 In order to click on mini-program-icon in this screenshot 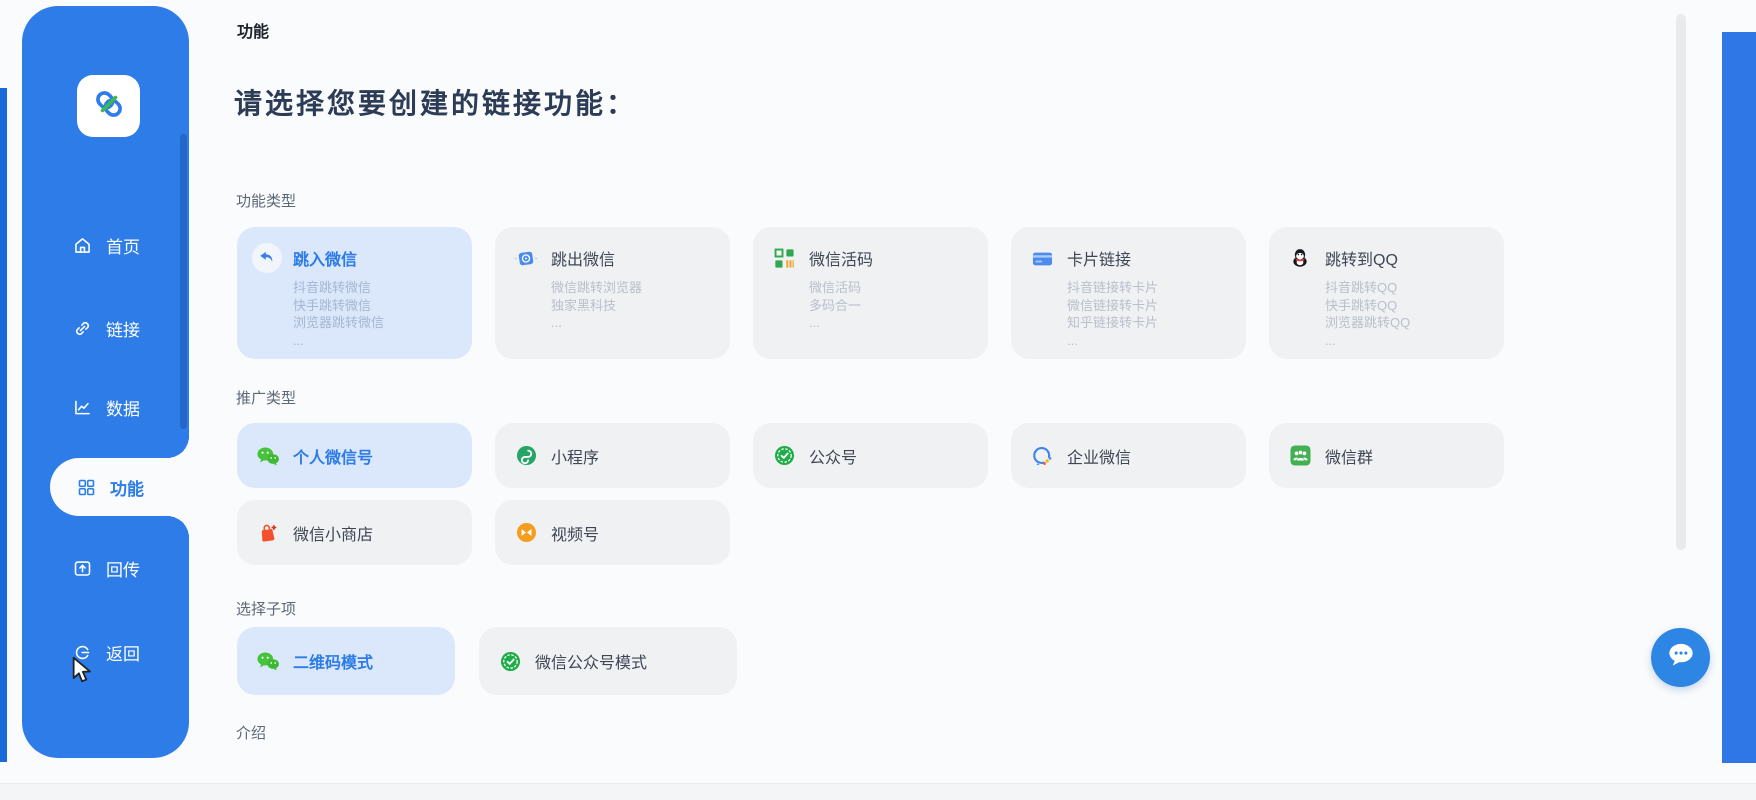, I will do `click(526, 456)`.